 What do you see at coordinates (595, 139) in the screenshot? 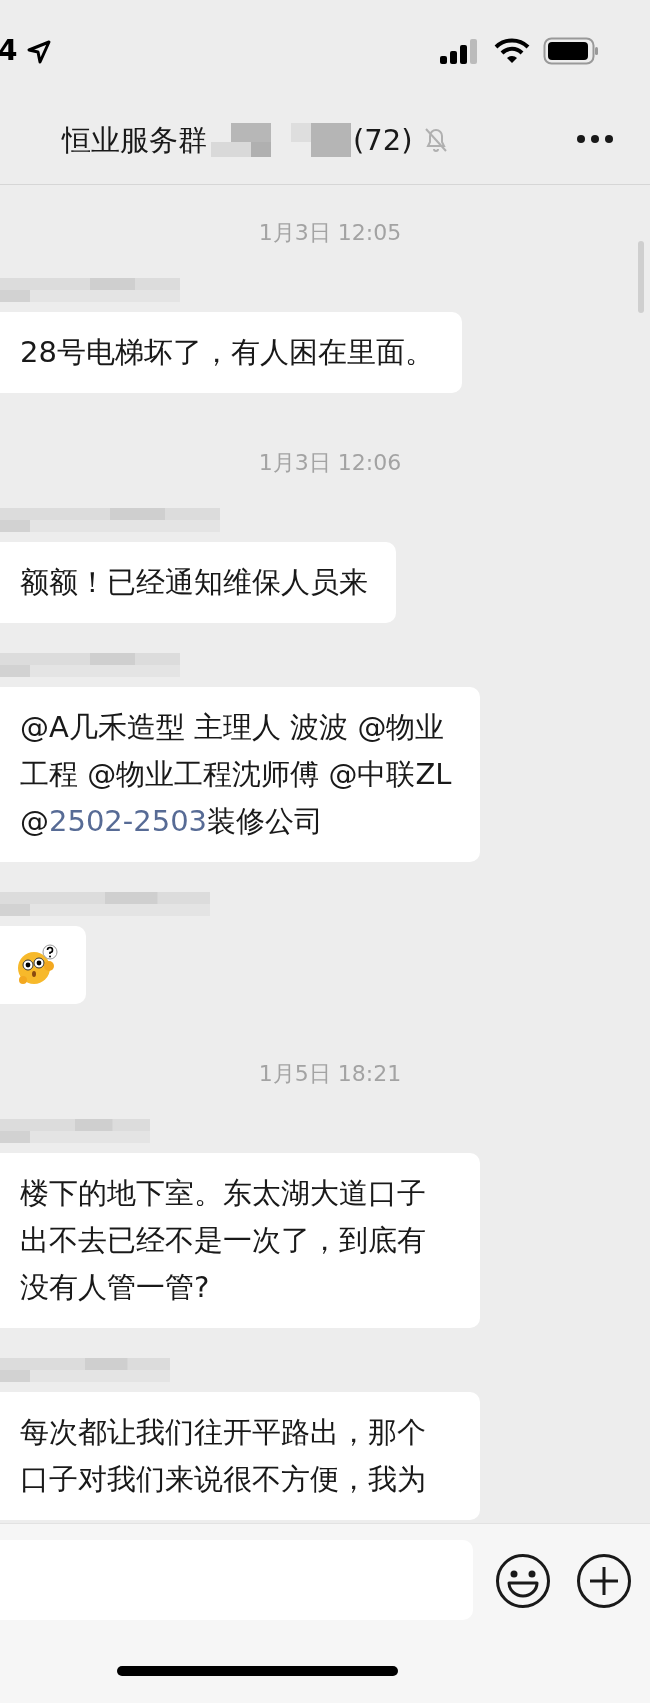
I see `more-icon` at bounding box center [595, 139].